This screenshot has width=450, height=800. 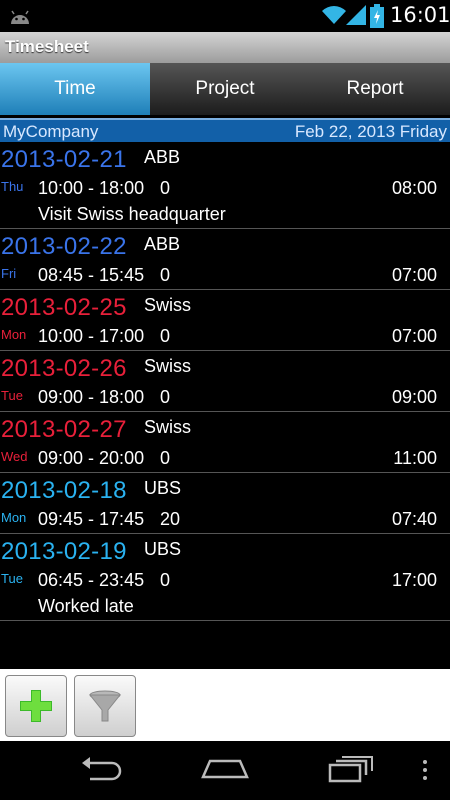 I want to click on tab-project: Project, so click(x=225, y=89).